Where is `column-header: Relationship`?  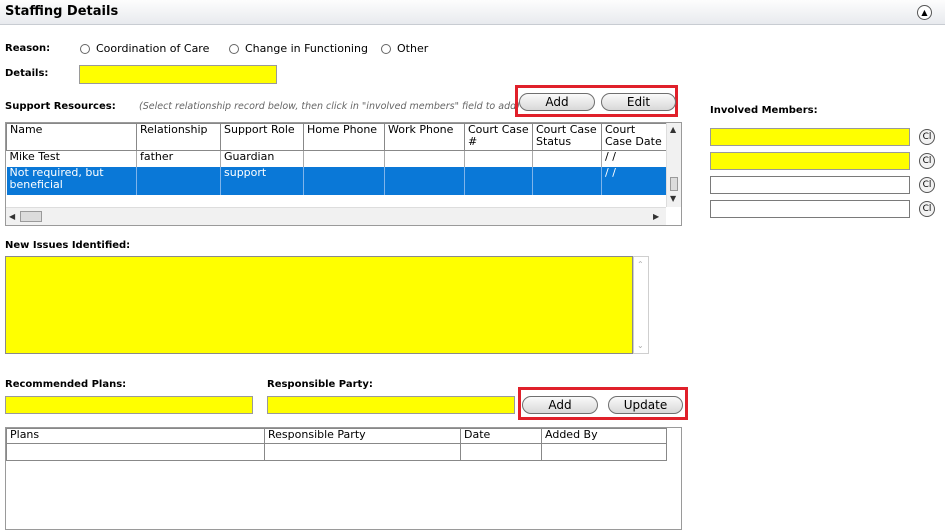 column-header: Relationship is located at coordinates (178, 137).